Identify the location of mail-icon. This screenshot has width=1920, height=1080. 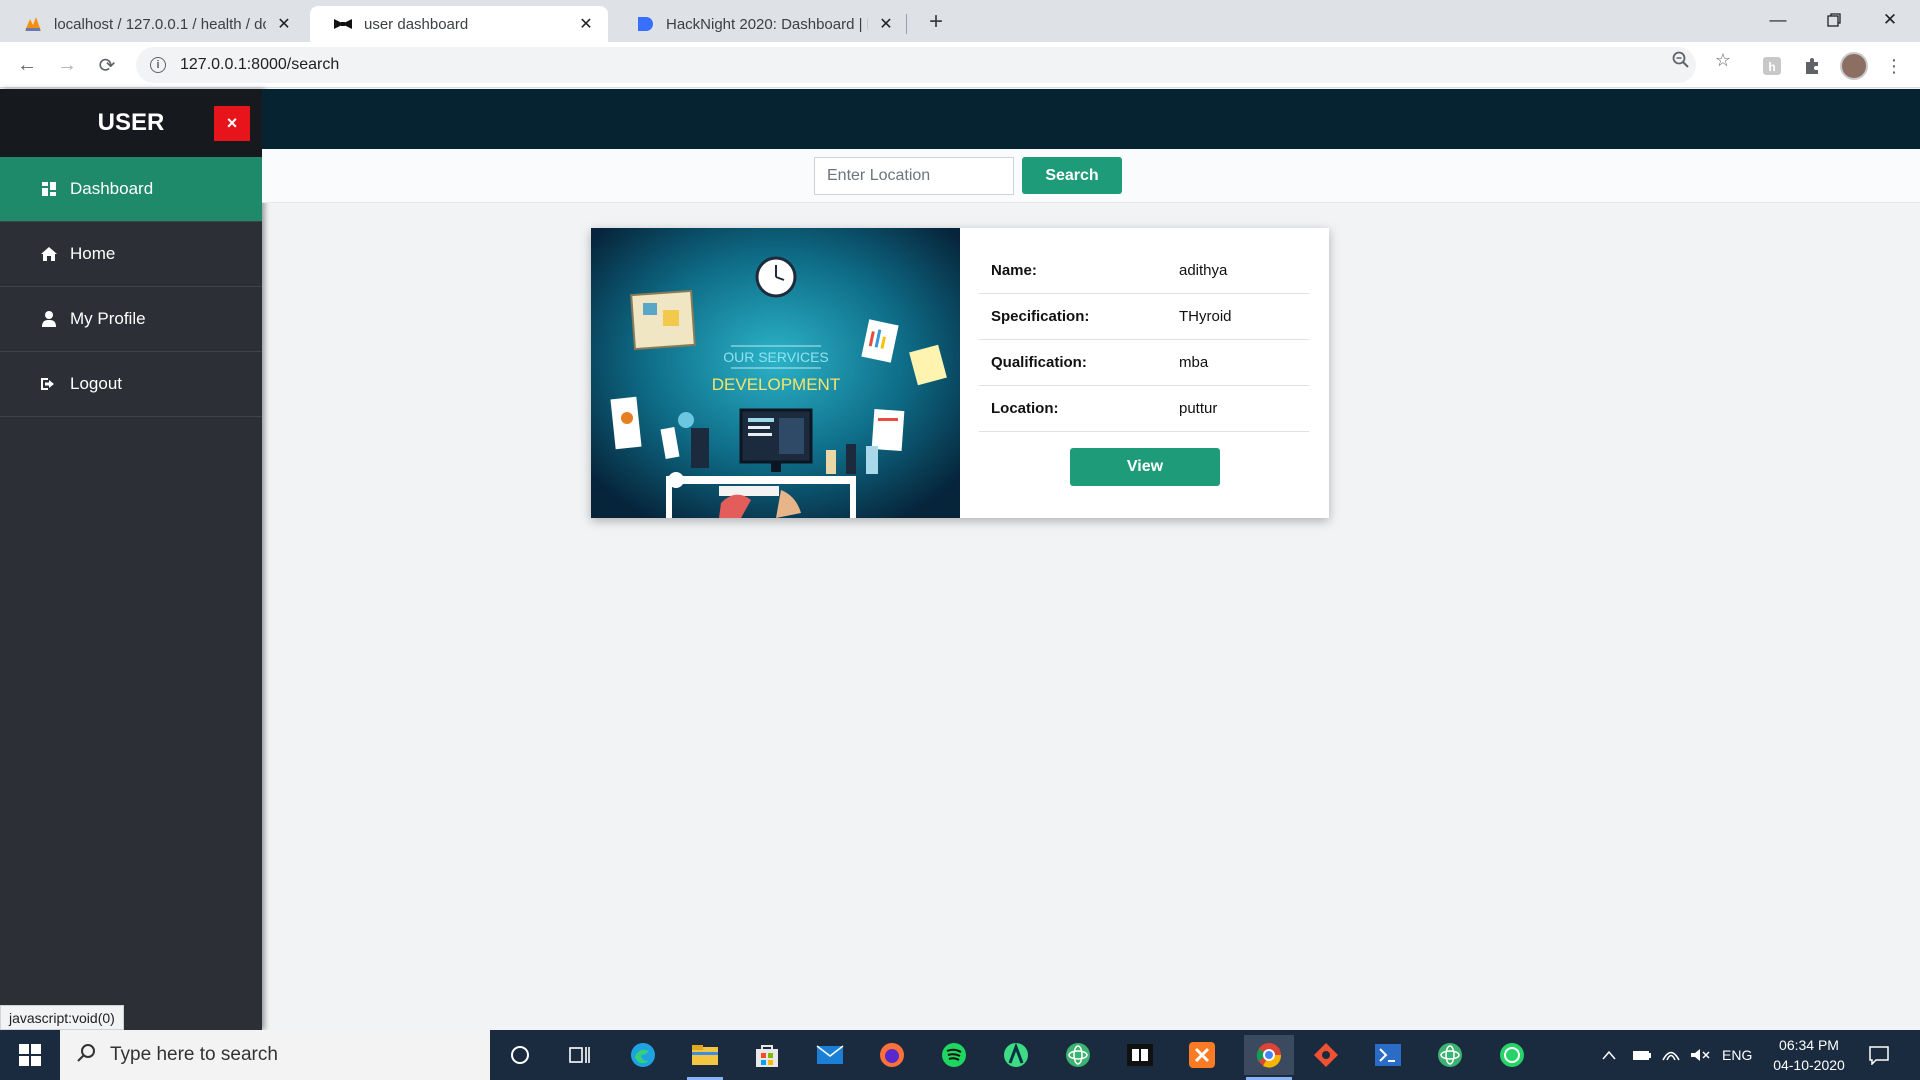
(830, 1055).